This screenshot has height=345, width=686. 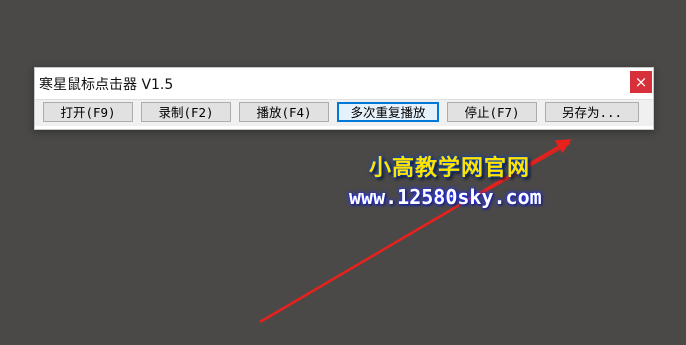 What do you see at coordinates (450, 168) in the screenshot?
I see `watermark-title: 小高教学网官网` at bounding box center [450, 168].